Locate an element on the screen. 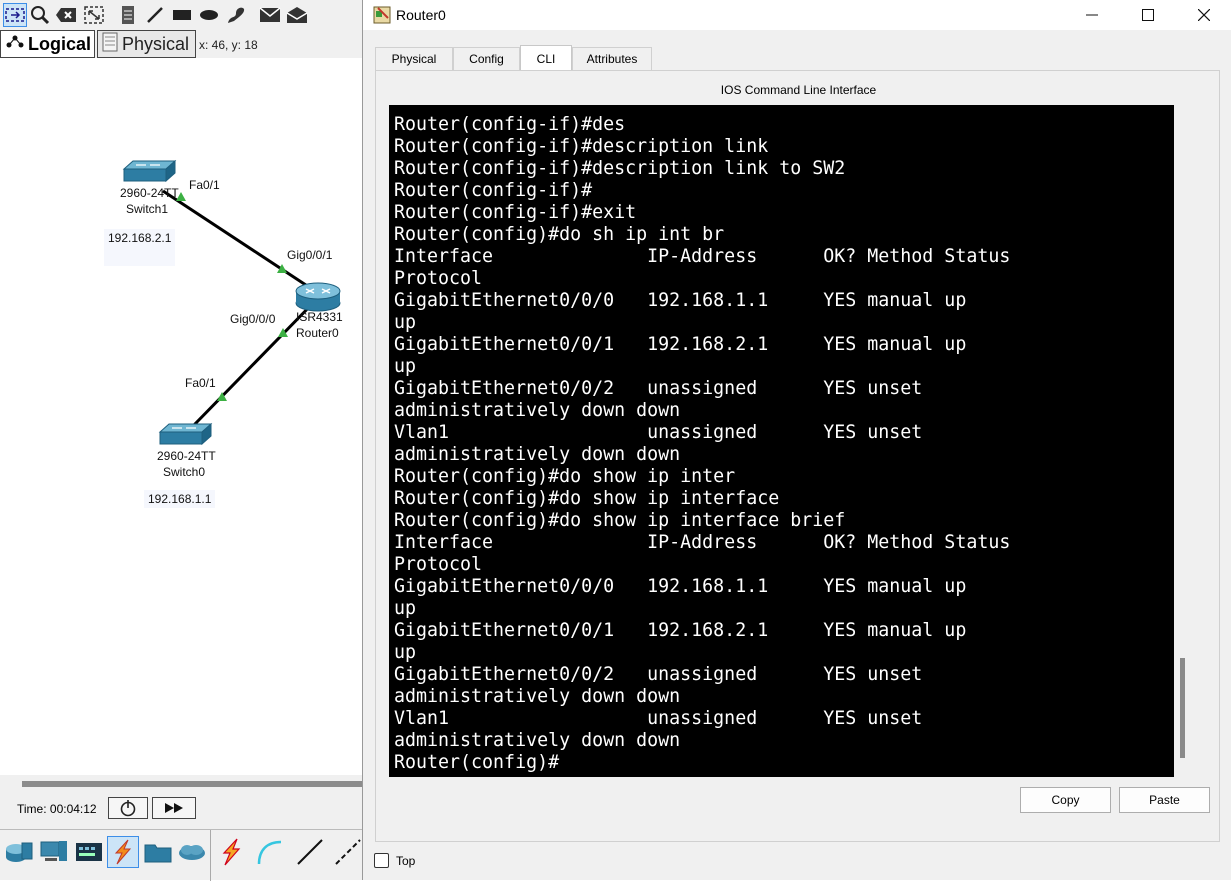  divider is located at coordinates (210, 855).